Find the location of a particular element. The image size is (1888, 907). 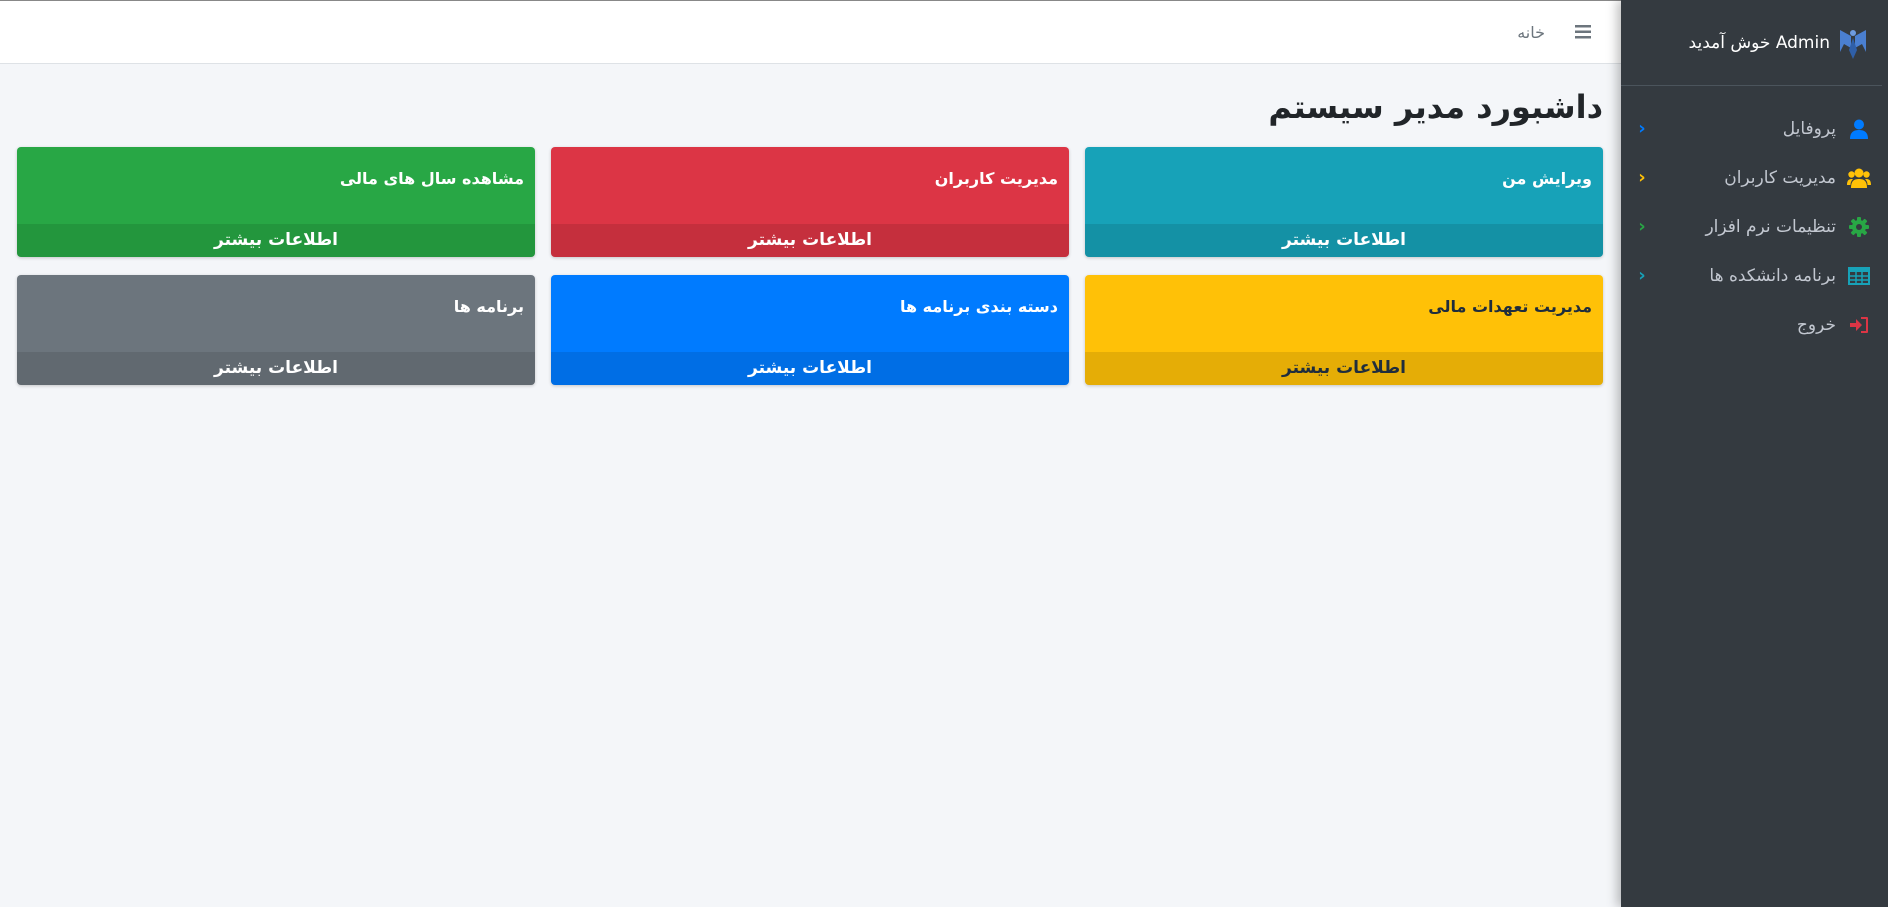

card-programs: برنامه ها اطلاعات بیشتر is located at coordinates (276, 330).